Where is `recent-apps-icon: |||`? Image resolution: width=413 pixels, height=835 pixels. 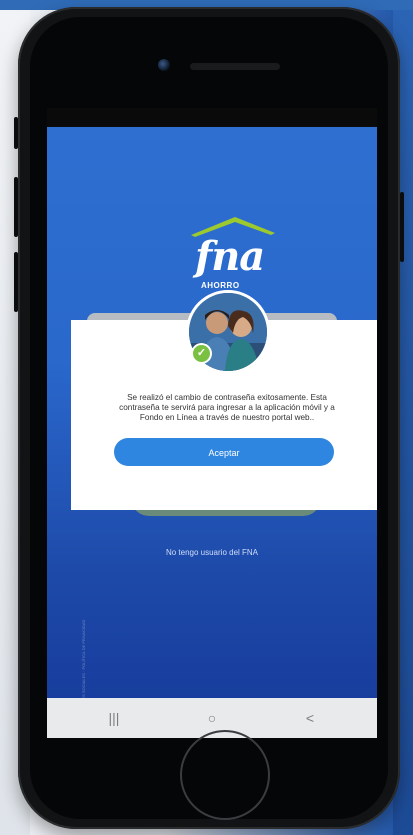 recent-apps-icon: ||| is located at coordinates (114, 718).